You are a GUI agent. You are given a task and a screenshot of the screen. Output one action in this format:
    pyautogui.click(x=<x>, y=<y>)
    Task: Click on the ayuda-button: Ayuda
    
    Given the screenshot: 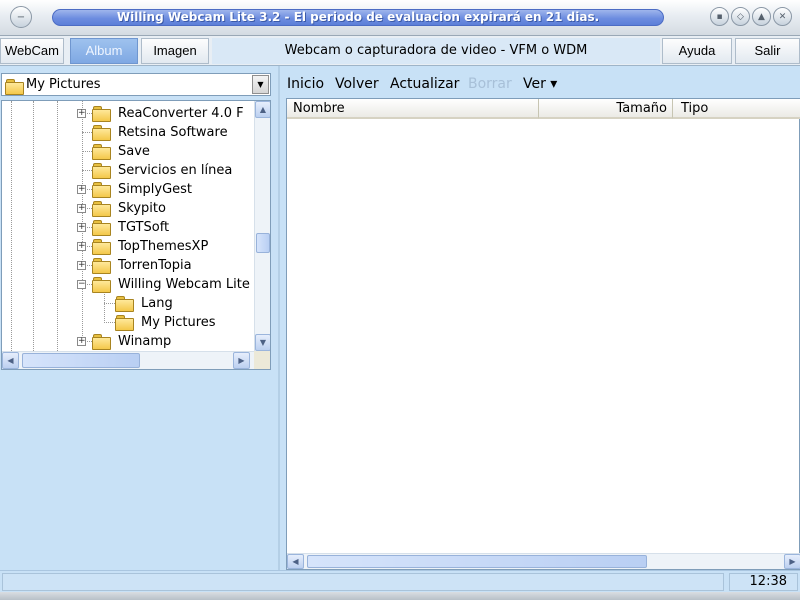 What is the action you would take?
    pyautogui.click(x=697, y=51)
    